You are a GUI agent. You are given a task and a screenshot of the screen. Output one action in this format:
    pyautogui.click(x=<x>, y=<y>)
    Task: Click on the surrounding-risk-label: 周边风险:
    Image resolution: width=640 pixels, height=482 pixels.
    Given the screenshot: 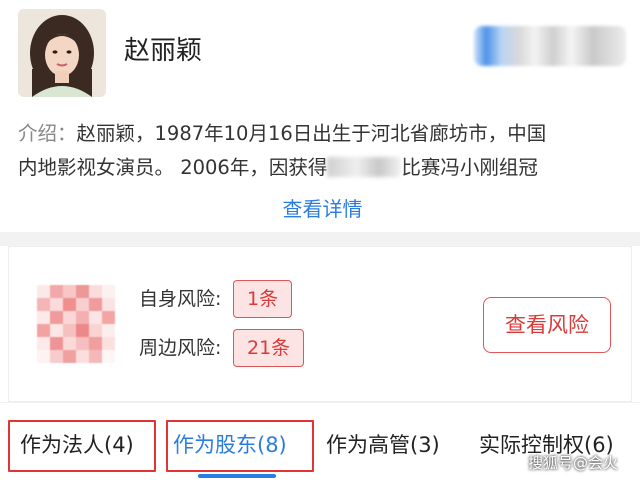 What is the action you would take?
    pyautogui.click(x=180, y=347)
    